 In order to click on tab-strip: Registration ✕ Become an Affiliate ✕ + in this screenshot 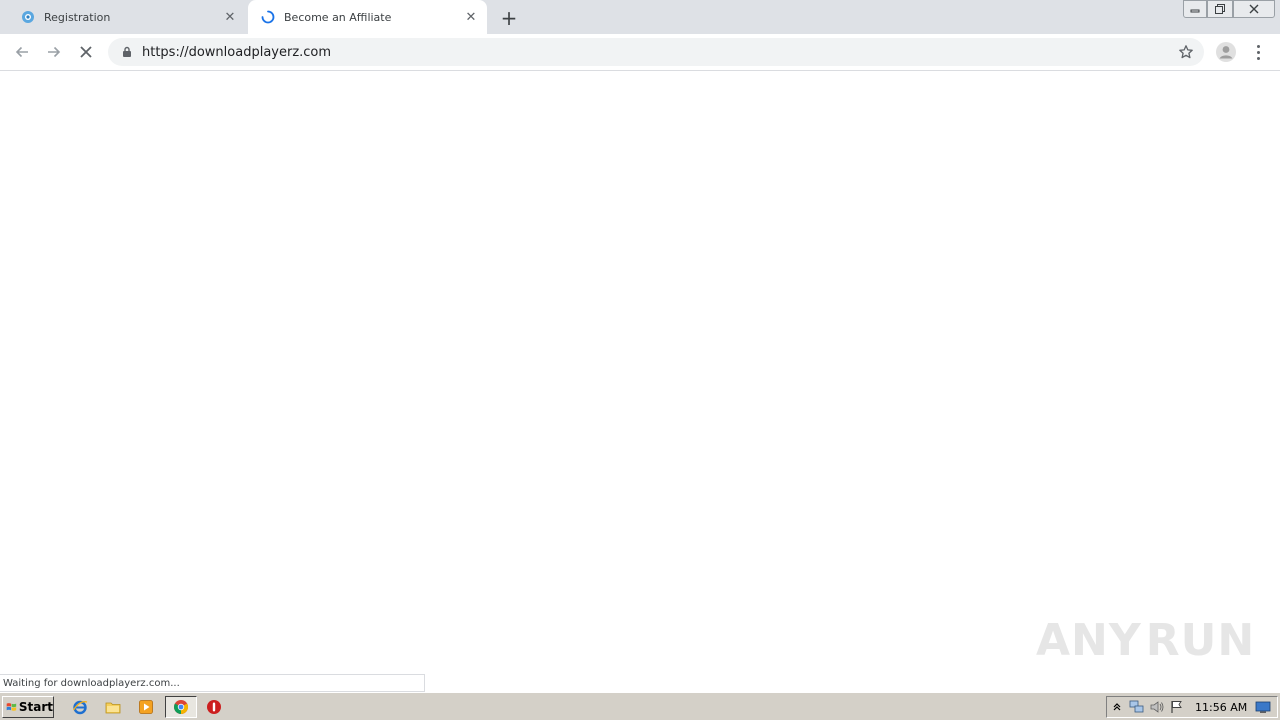, I will do `click(640, 17)`.